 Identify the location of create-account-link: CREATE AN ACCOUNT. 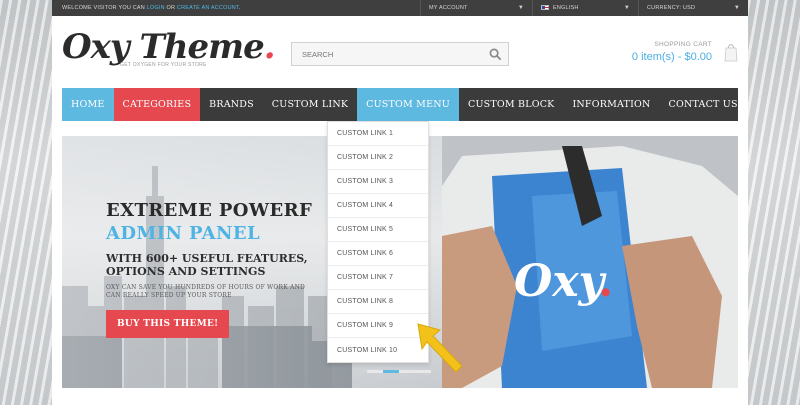
(208, 8).